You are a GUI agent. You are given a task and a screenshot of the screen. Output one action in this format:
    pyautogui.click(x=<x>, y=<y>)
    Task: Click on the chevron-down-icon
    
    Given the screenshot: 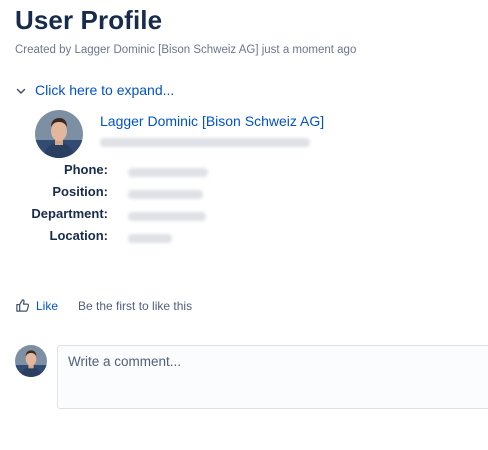 What is the action you would take?
    pyautogui.click(x=21, y=91)
    